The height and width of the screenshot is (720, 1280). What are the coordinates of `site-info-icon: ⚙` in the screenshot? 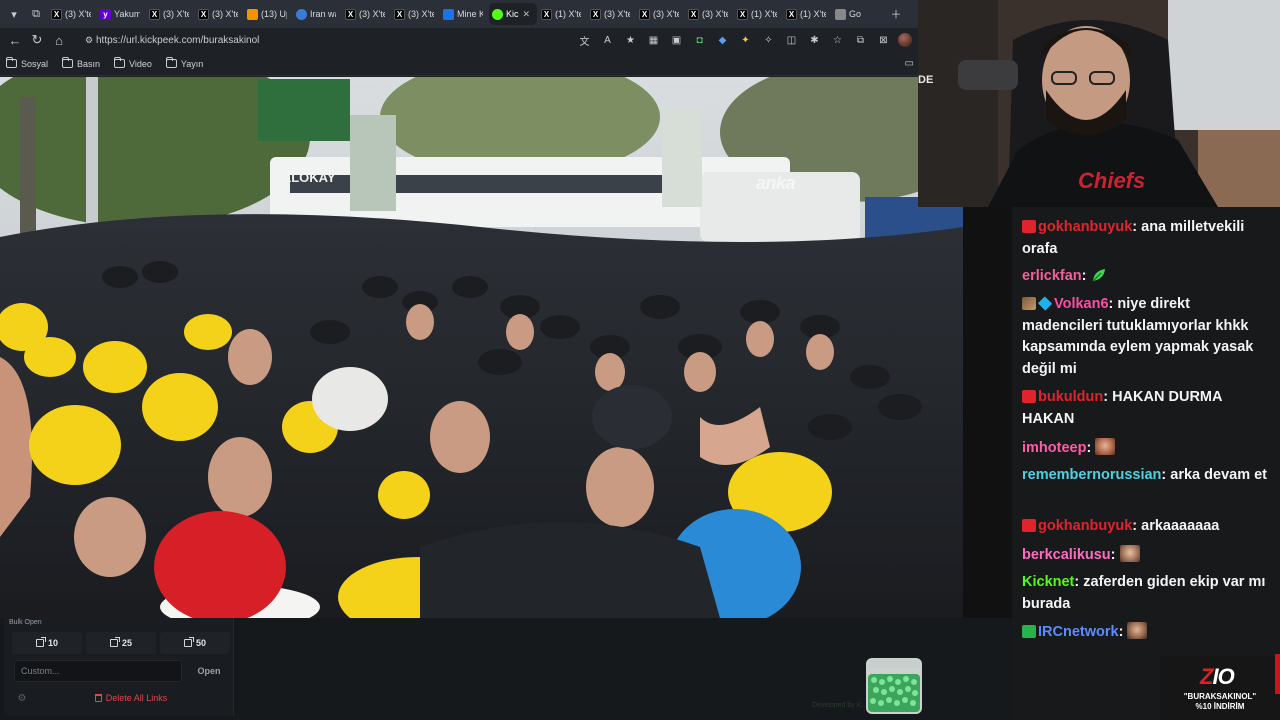 It's located at (89, 40).